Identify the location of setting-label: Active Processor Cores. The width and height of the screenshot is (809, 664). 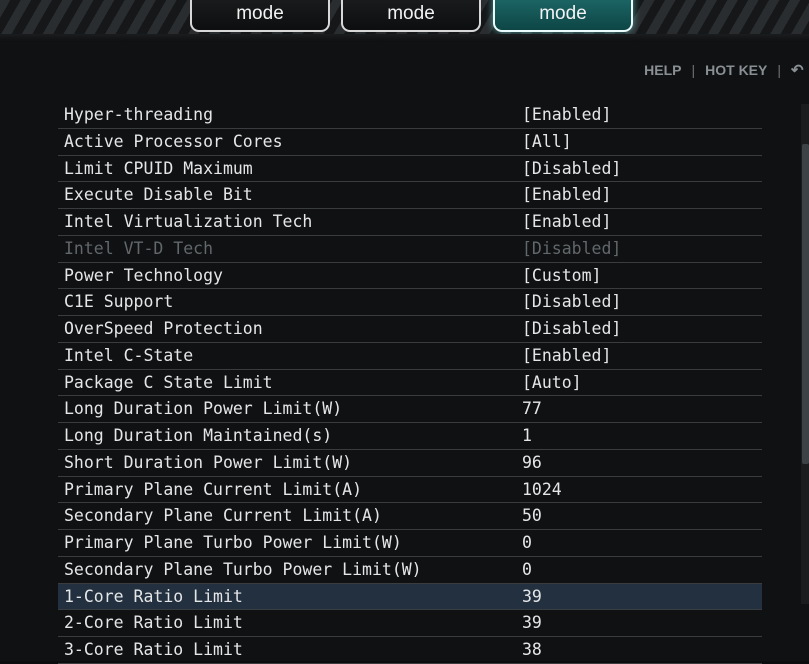
(173, 141).